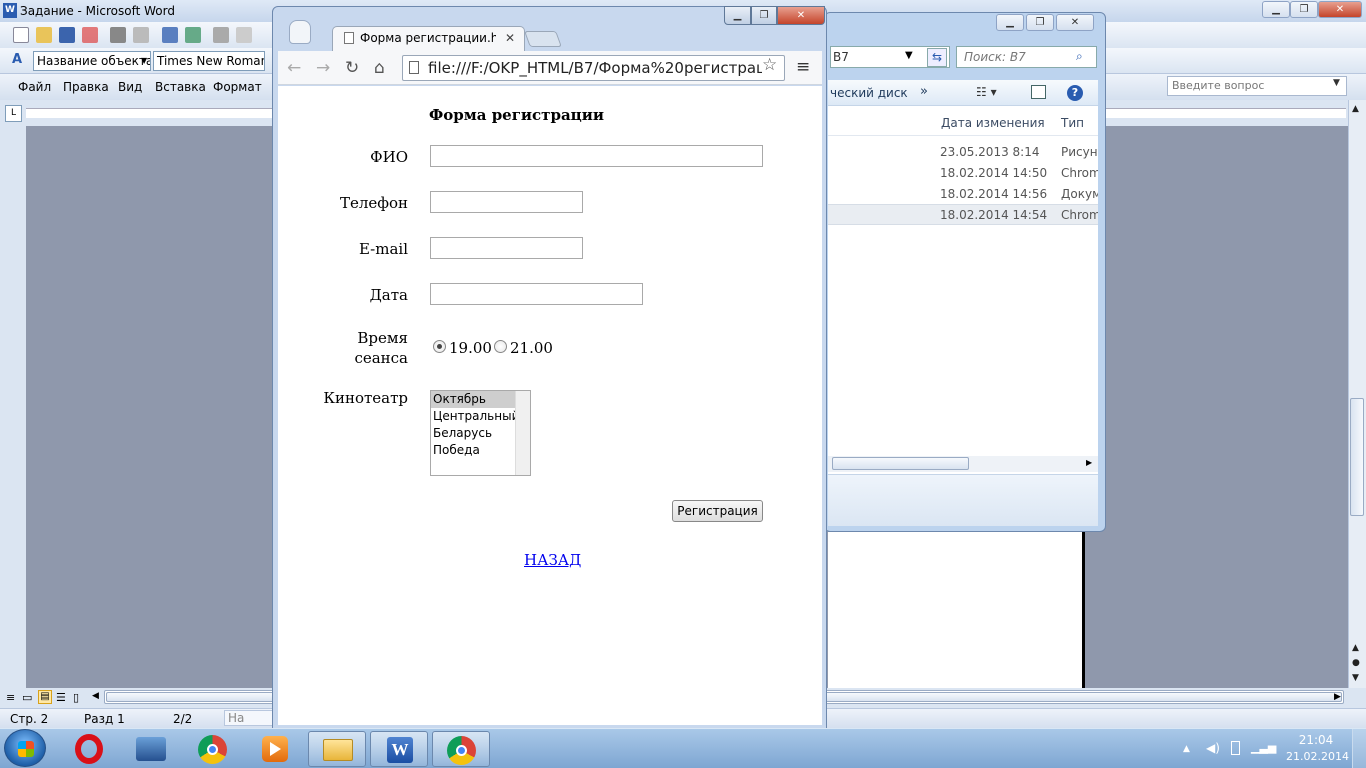 The width and height of the screenshot is (1366, 768). I want to click on start-button, so click(25, 748).